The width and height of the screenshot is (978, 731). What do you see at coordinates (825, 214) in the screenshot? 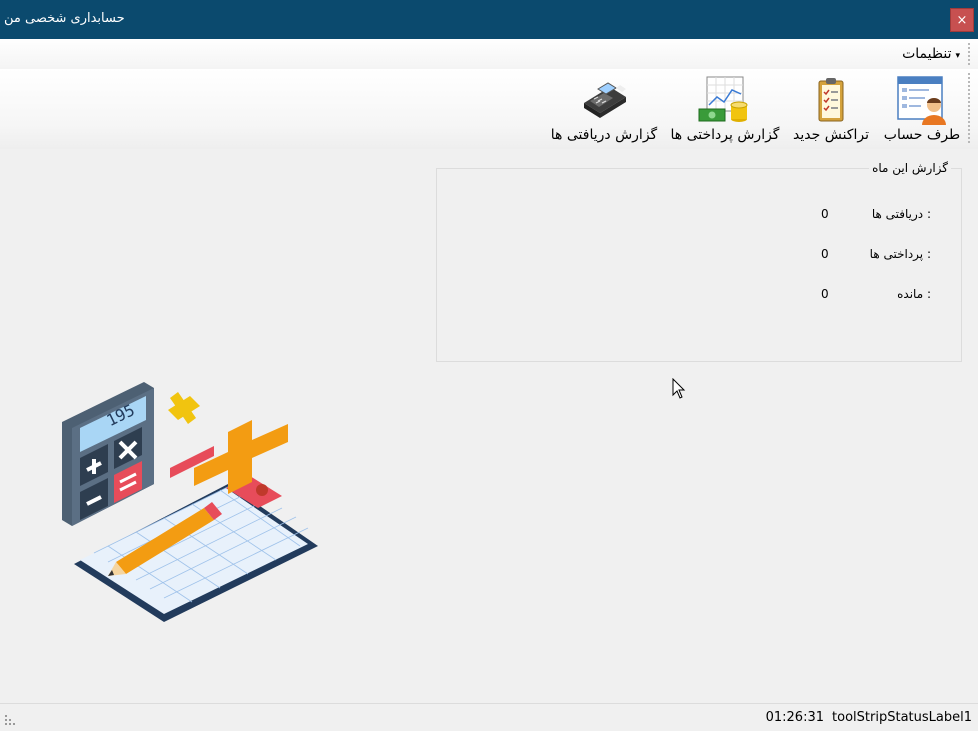
I see `received-value: 0` at bounding box center [825, 214].